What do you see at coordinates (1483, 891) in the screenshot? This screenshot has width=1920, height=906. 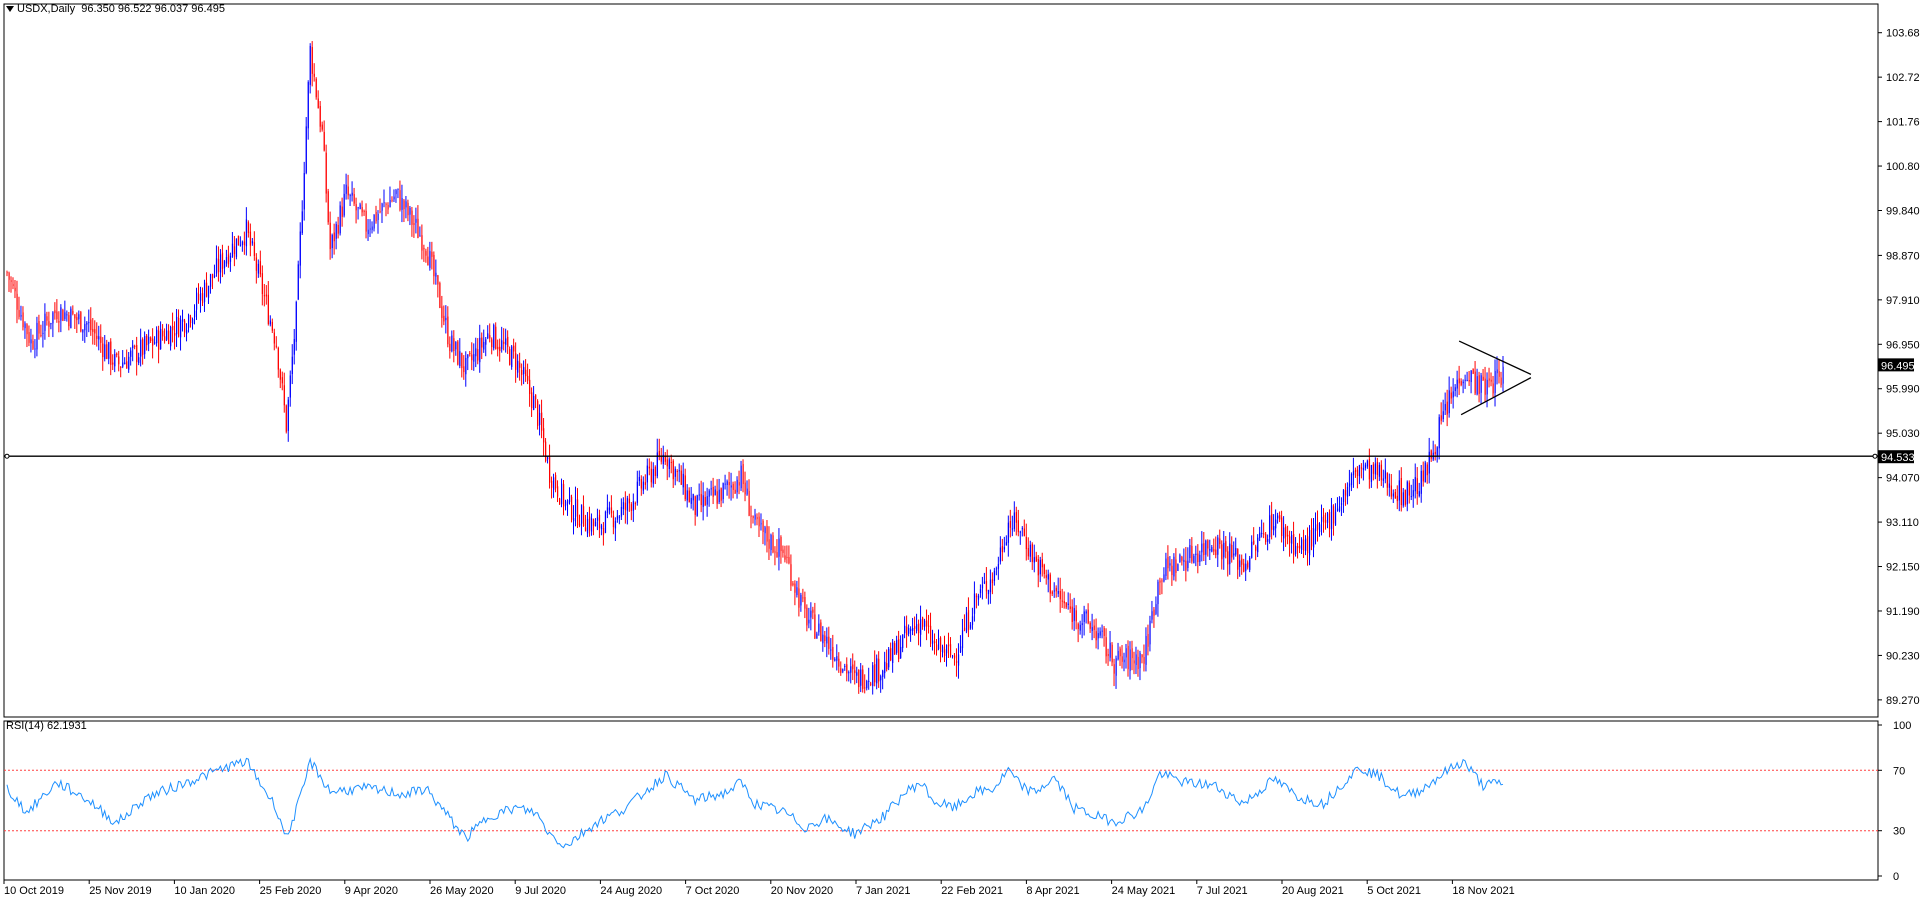 I see `time-axis-label: 18 Nov 2021` at bounding box center [1483, 891].